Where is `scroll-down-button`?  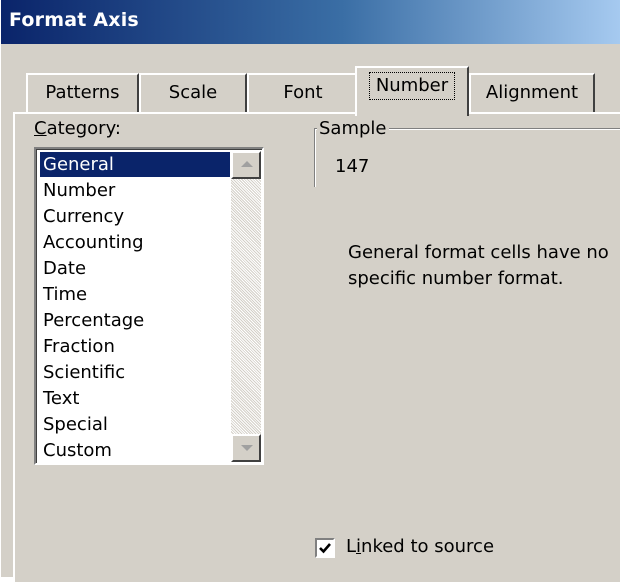 scroll-down-button is located at coordinates (246, 448).